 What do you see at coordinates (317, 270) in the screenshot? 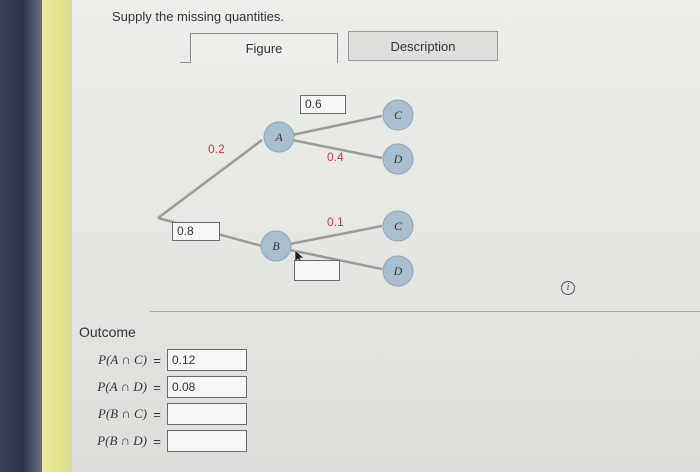
I see `prob-B-D-input` at bounding box center [317, 270].